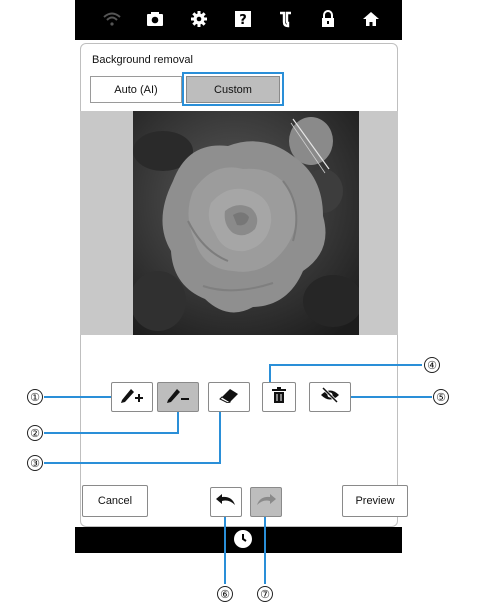  What do you see at coordinates (371, 19) in the screenshot?
I see `home-icon` at bounding box center [371, 19].